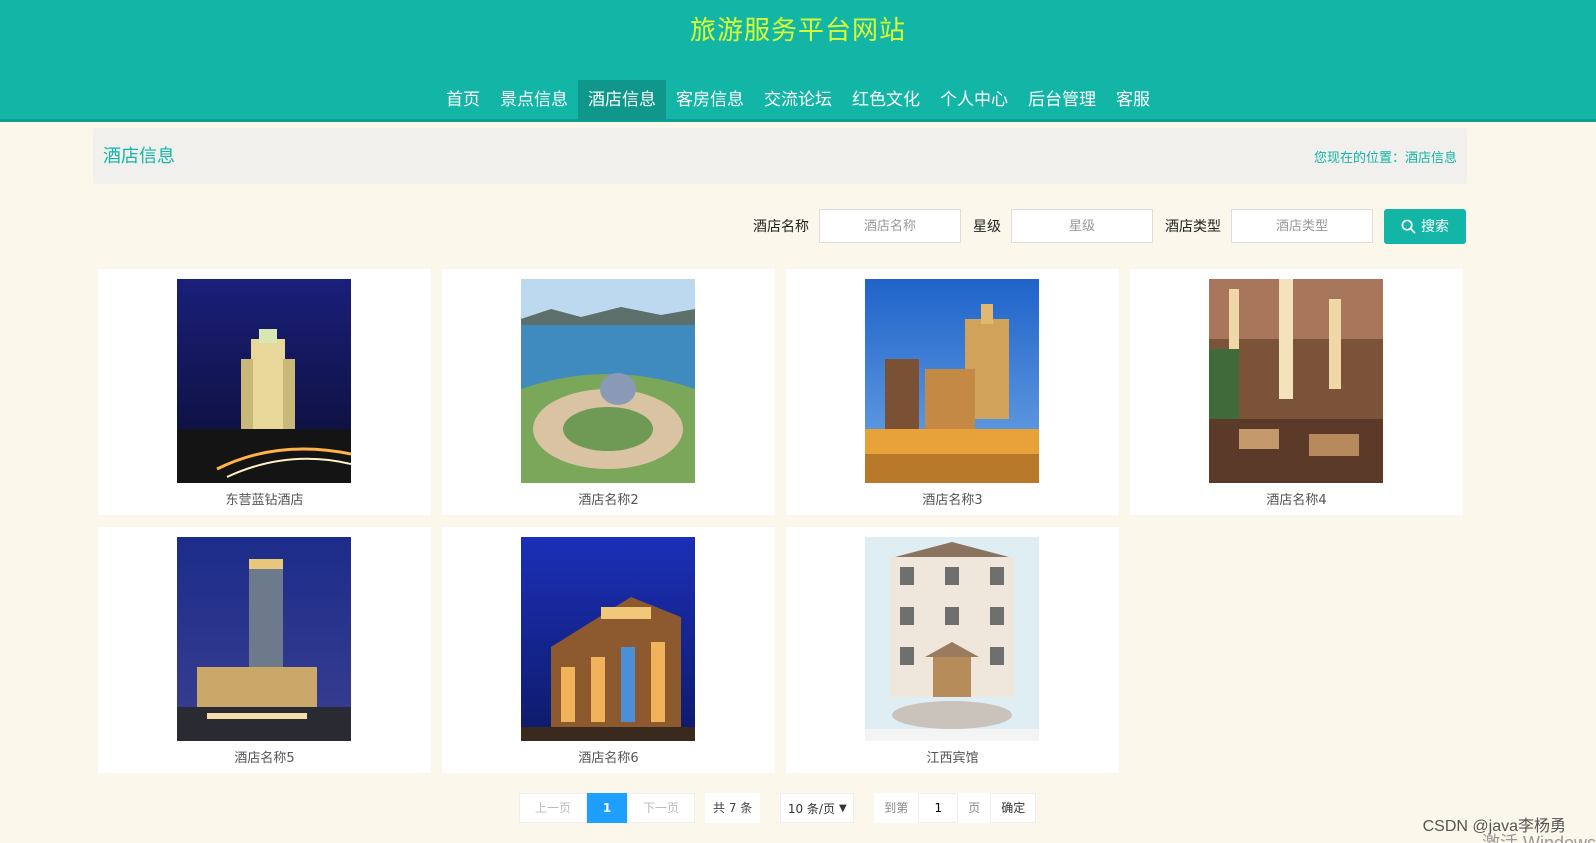 The width and height of the screenshot is (1596, 843). I want to click on nav-item-attractions: 景点信息, so click(534, 100).